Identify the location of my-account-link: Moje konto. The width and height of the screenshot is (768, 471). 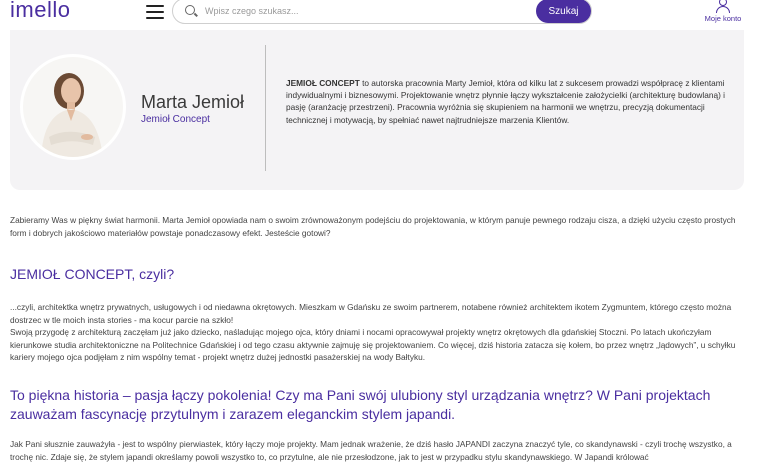
(723, 11).